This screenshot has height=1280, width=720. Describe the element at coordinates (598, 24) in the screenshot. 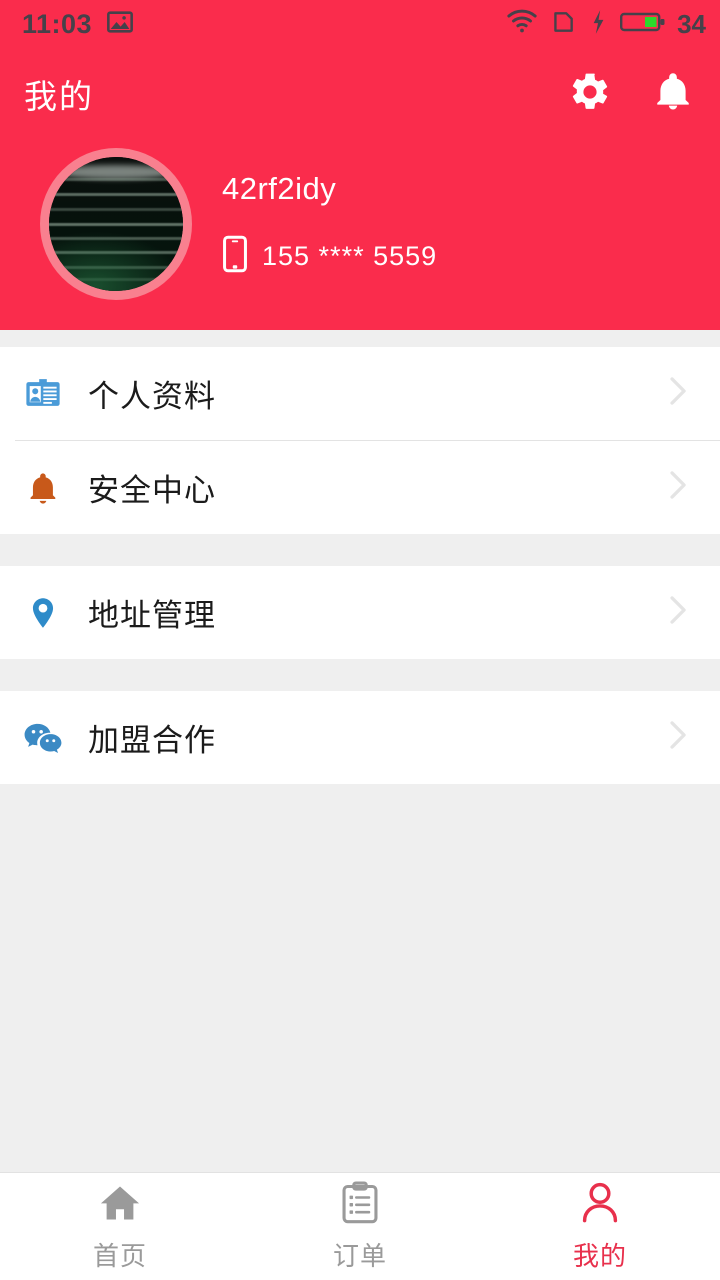

I see `charging-bolt-icon` at that location.